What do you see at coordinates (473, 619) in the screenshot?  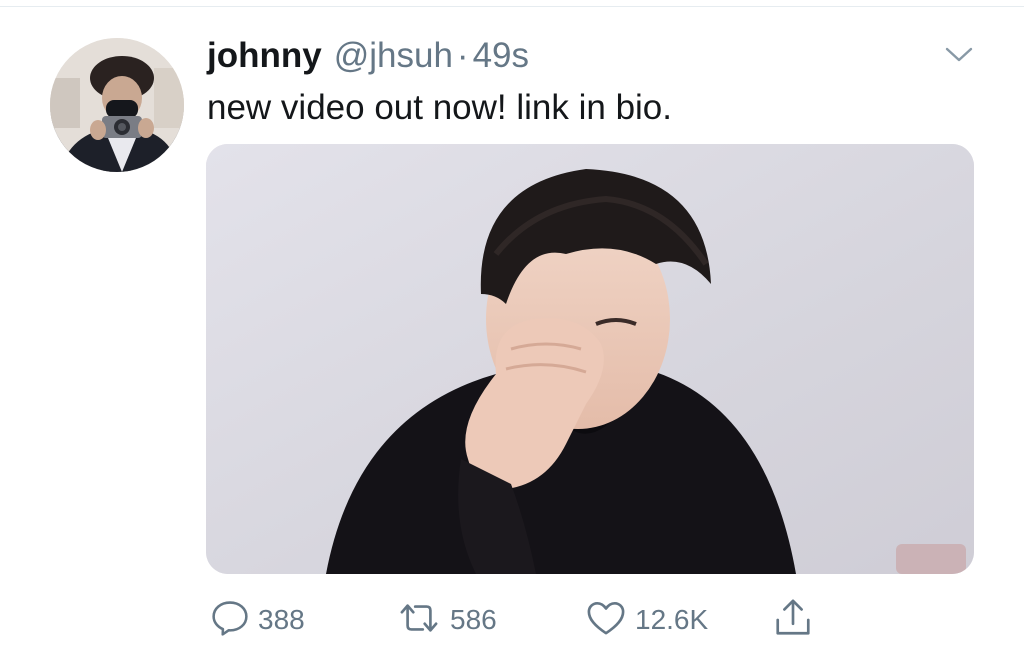 I see `retweet-count: 586` at bounding box center [473, 619].